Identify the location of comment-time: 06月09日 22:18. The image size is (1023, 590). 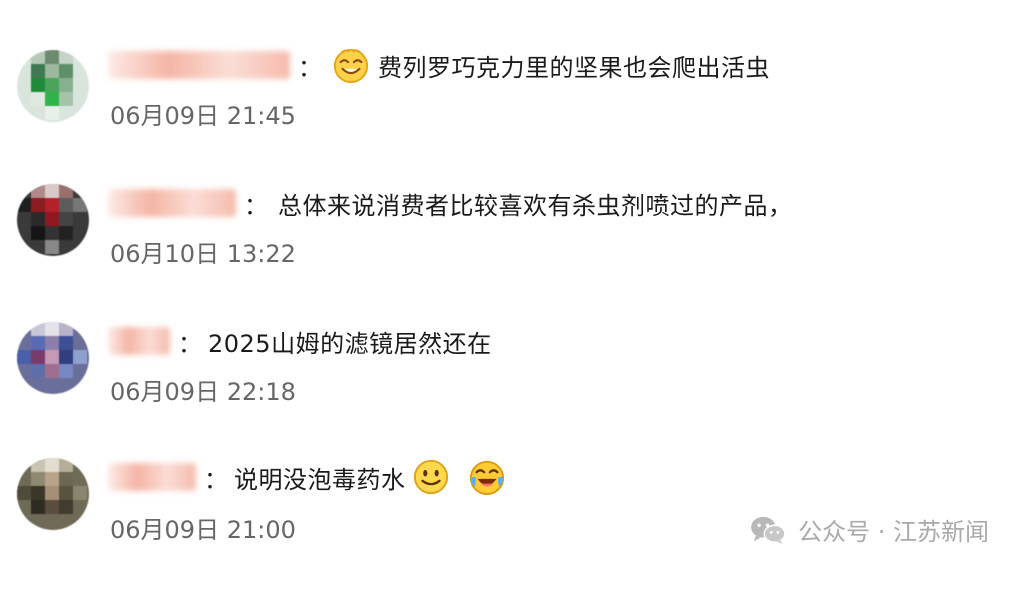
(203, 392).